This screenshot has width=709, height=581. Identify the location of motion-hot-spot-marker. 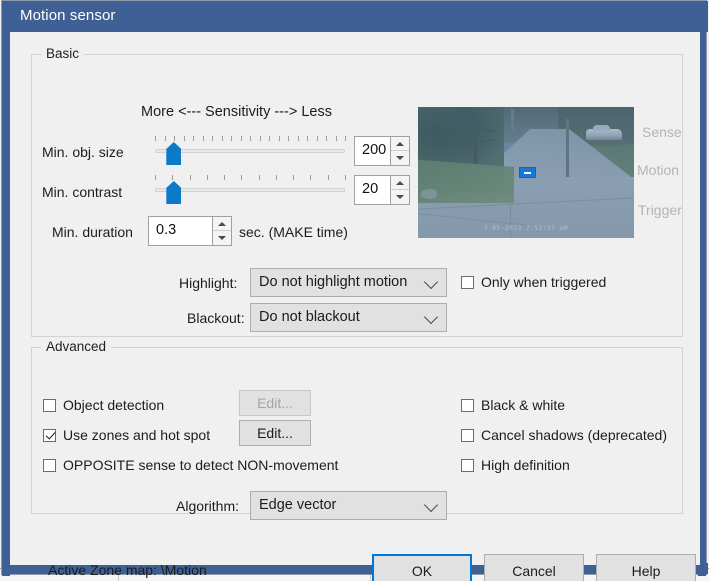
(527, 172).